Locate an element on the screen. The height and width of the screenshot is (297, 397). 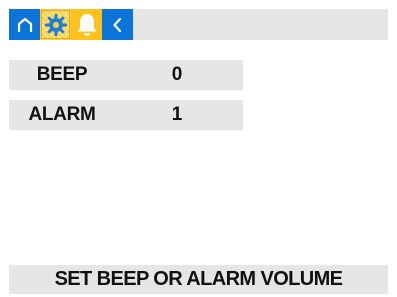
bell-icon is located at coordinates (86, 24).